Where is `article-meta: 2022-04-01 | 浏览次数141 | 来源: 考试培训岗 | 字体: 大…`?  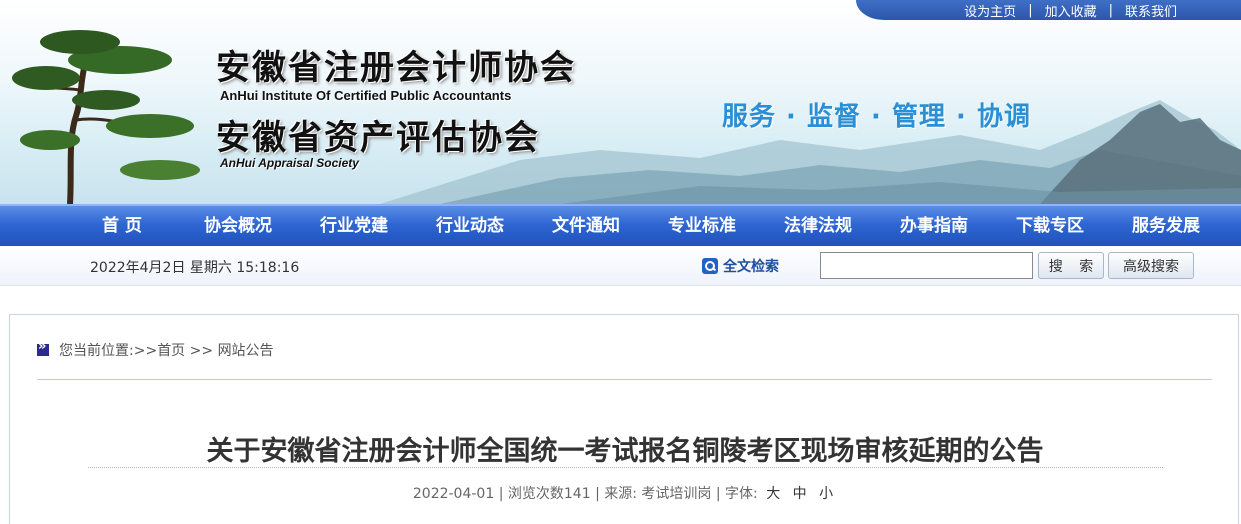
article-meta: 2022-04-01 | 浏览次数141 | 来源: 考试培训岗 | 字体: 大… is located at coordinates (623, 494).